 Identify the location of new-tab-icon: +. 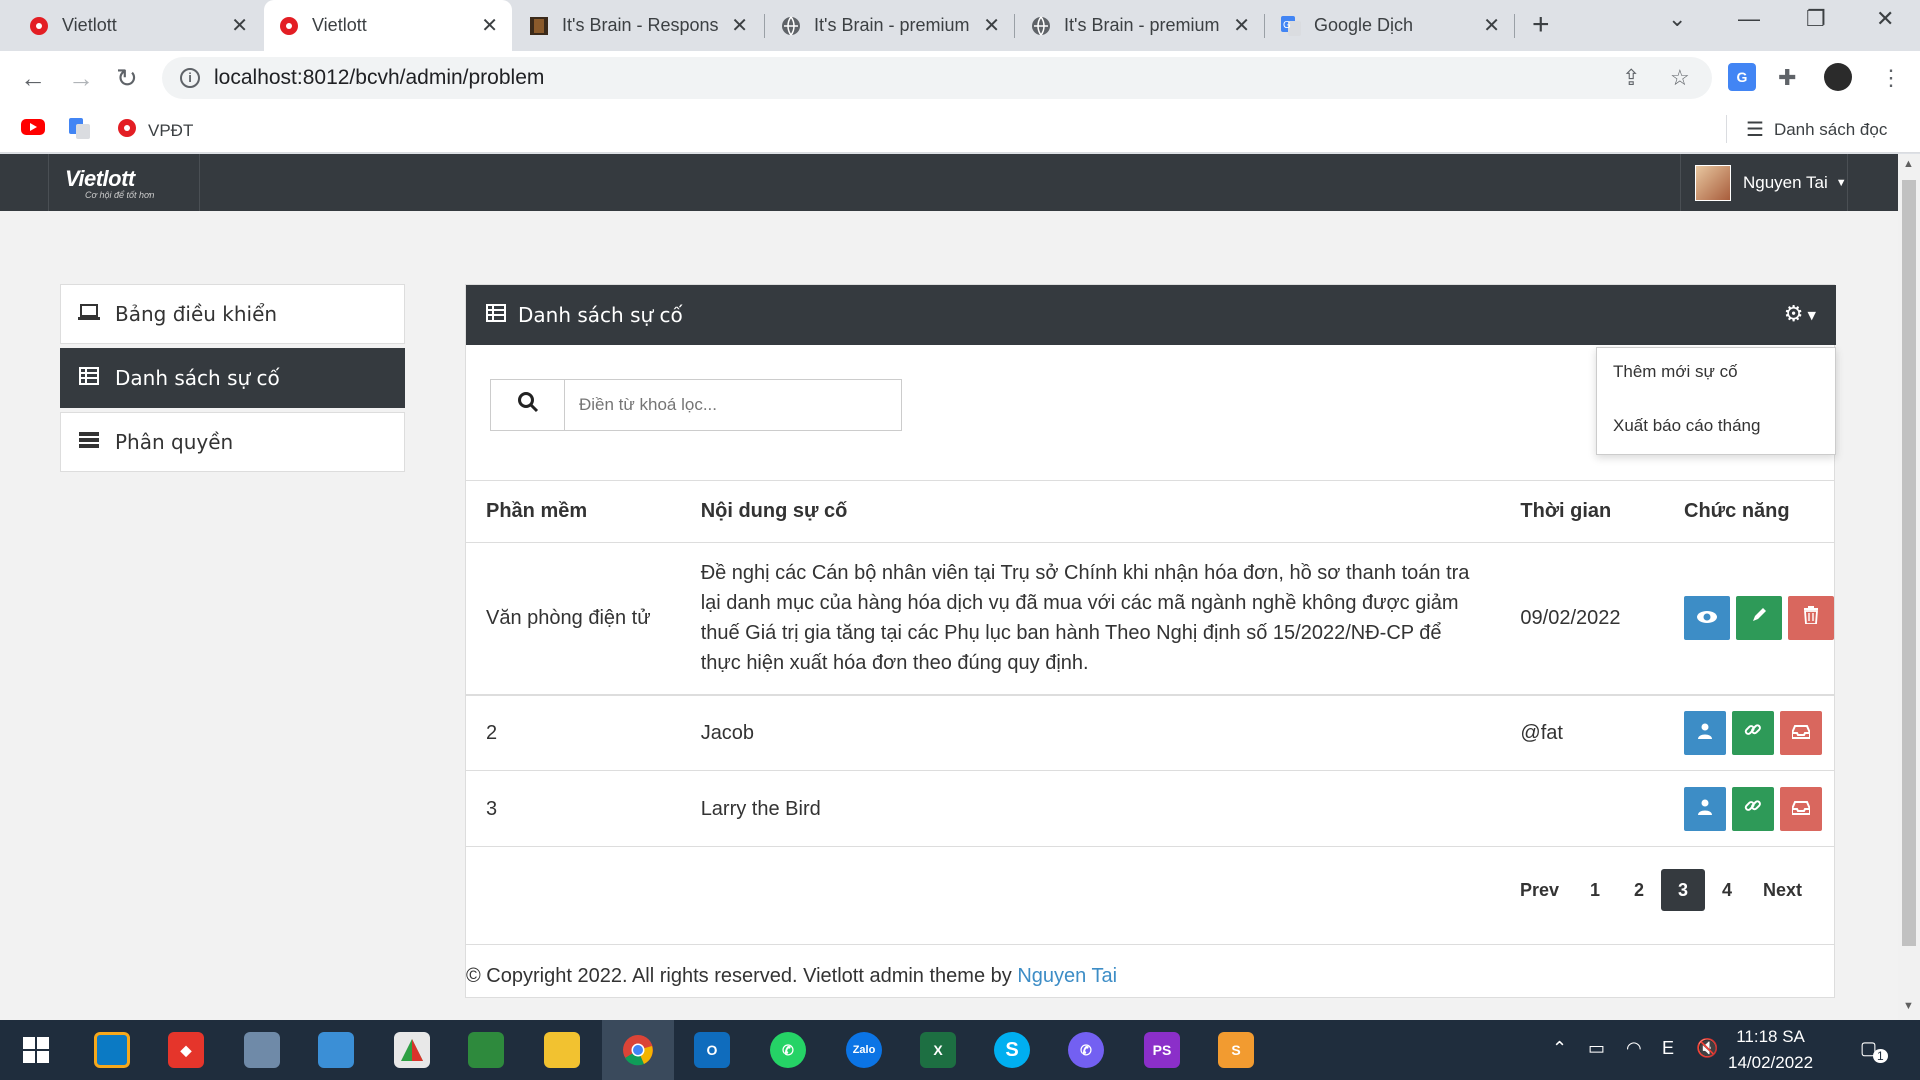
(1541, 25).